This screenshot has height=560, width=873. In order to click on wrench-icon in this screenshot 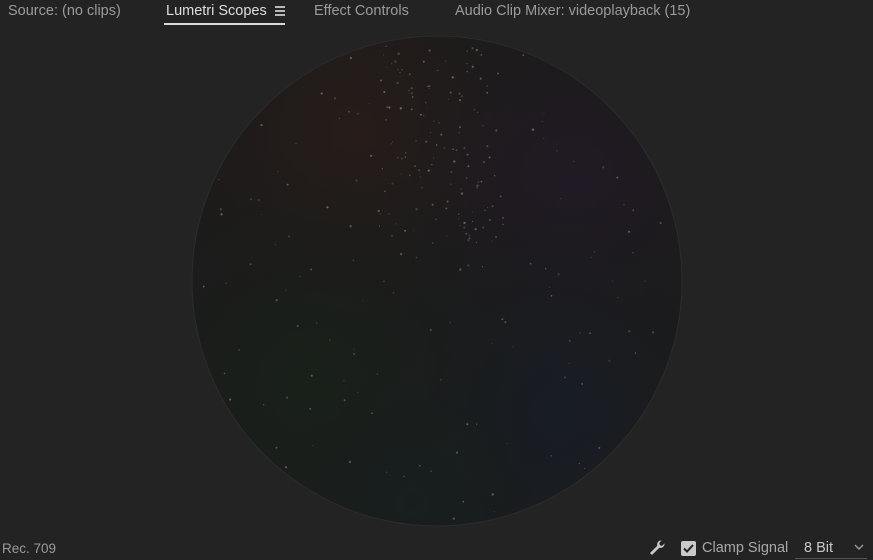, I will do `click(657, 548)`.